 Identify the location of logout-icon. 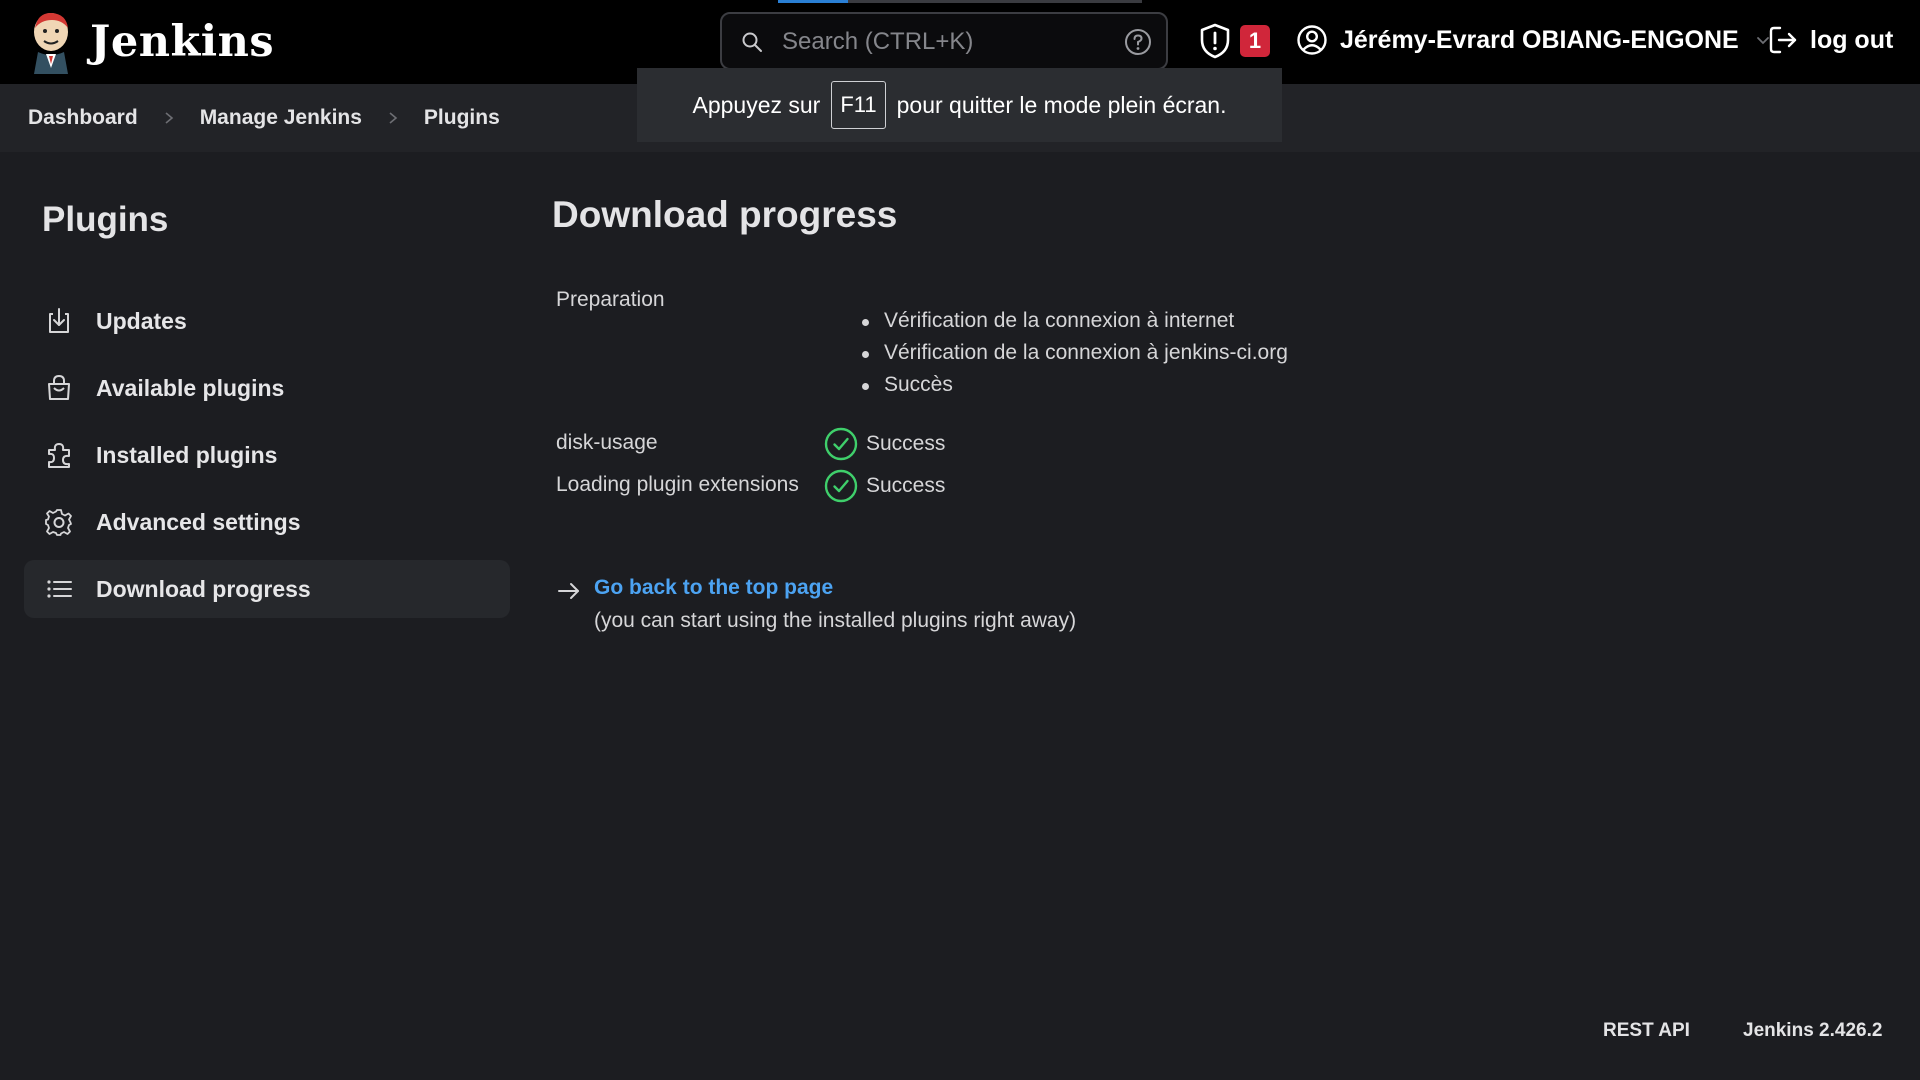
(1783, 40).